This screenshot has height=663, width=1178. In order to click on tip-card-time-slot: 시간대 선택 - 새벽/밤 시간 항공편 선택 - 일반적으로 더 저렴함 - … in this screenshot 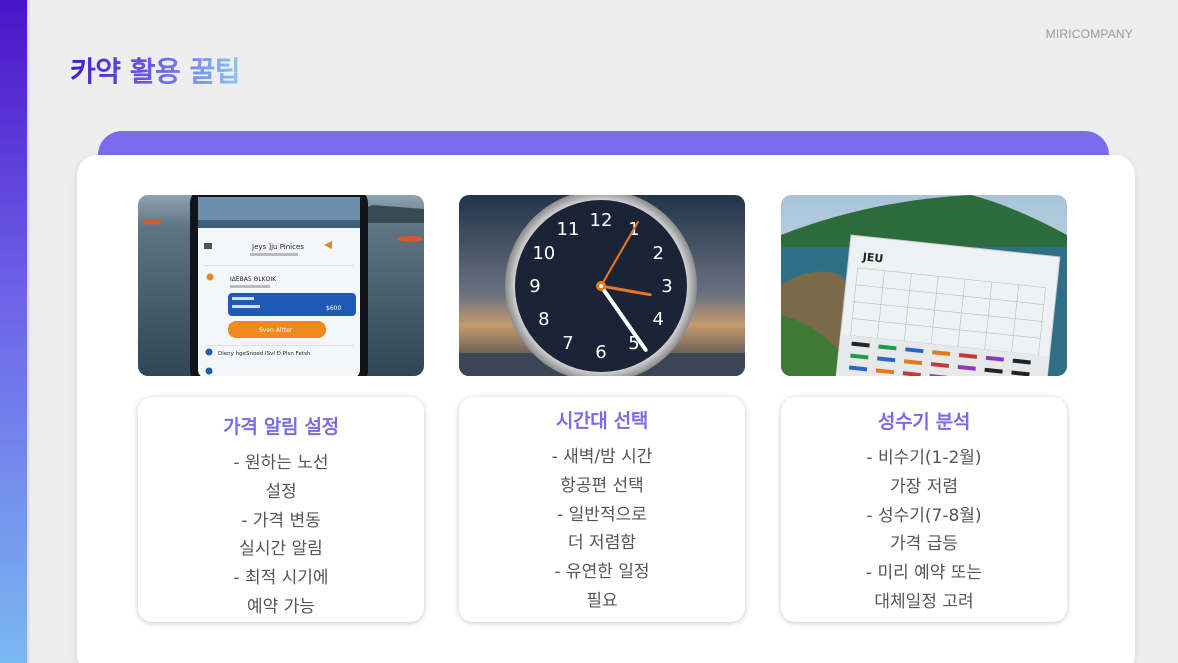, I will do `click(602, 509)`.